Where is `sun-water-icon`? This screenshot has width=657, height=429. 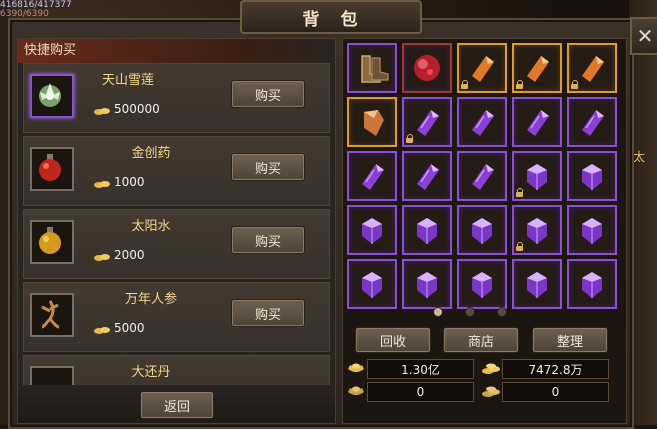 sun-water-icon is located at coordinates (52, 242).